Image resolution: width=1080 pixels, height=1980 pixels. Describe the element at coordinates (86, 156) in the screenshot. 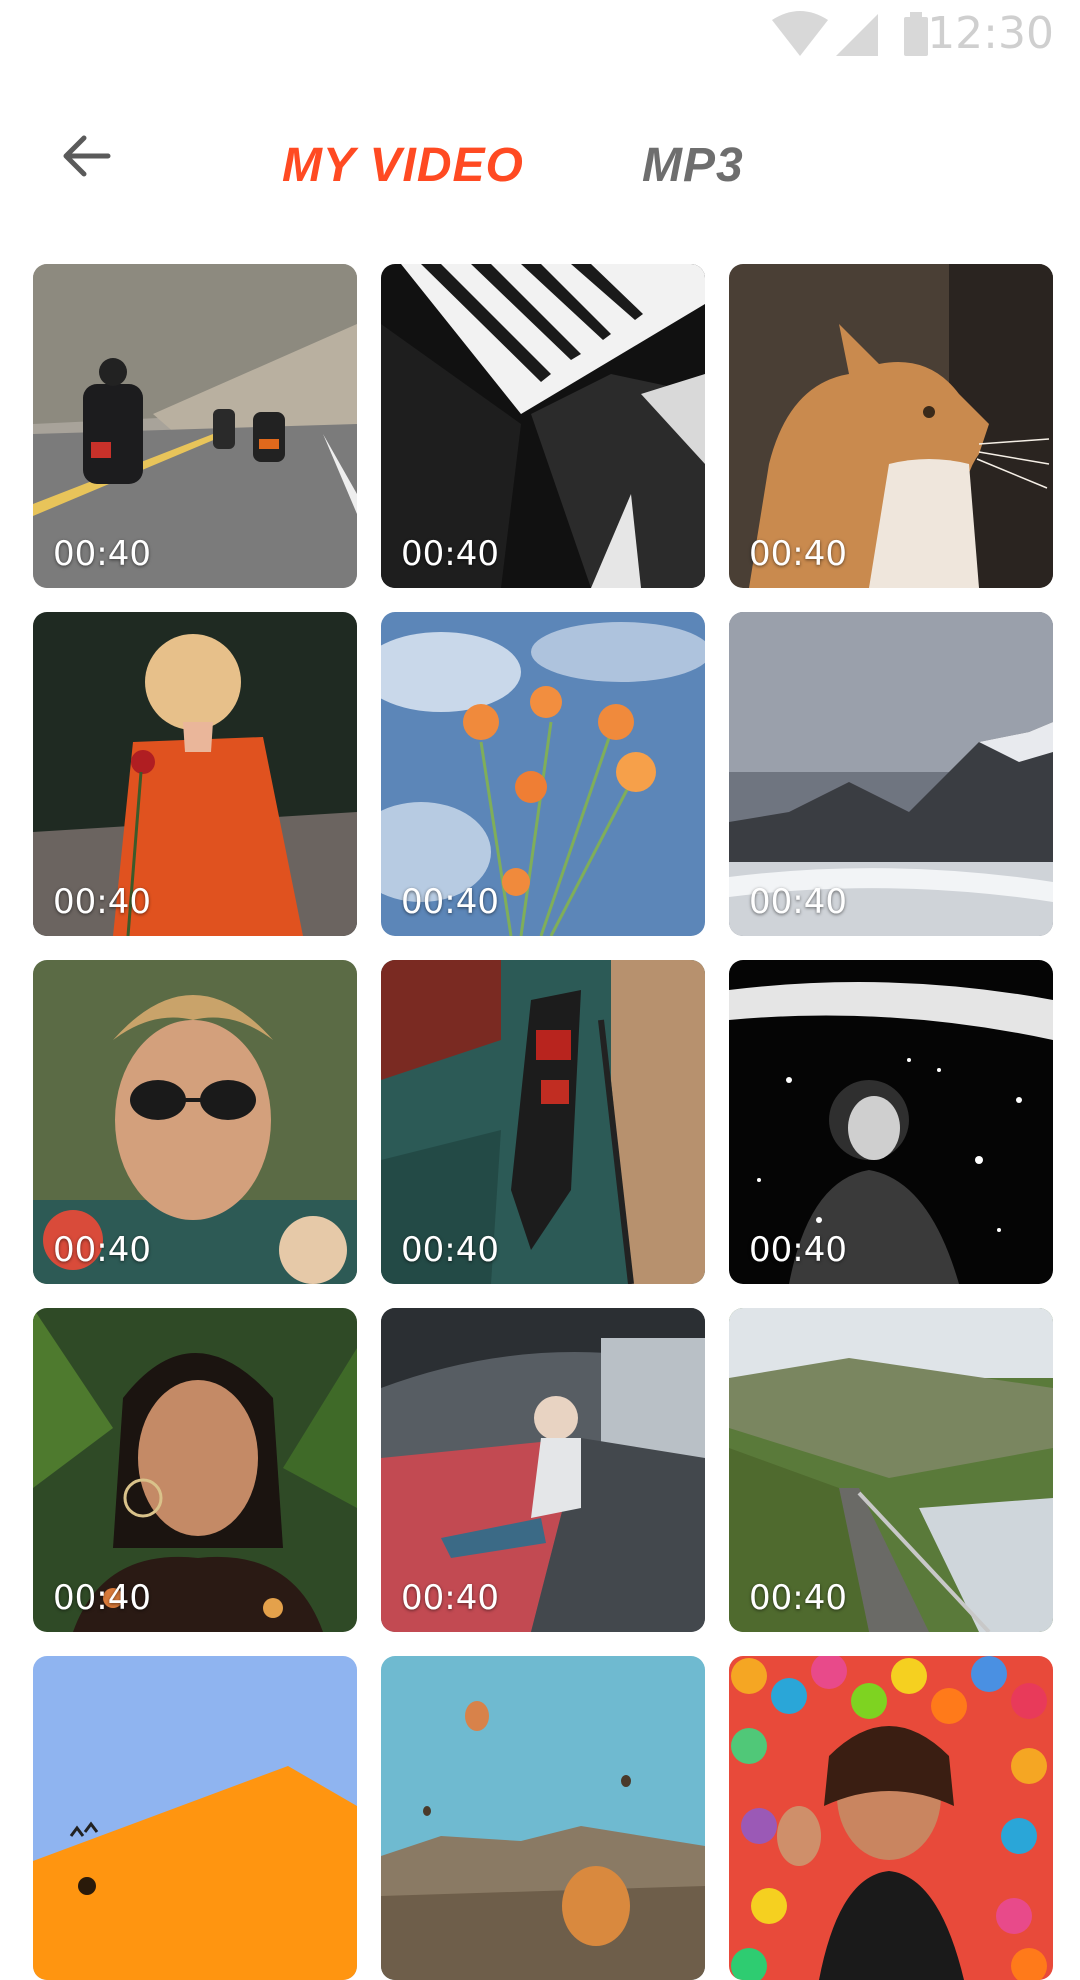

I see `back-arrow-icon` at that location.